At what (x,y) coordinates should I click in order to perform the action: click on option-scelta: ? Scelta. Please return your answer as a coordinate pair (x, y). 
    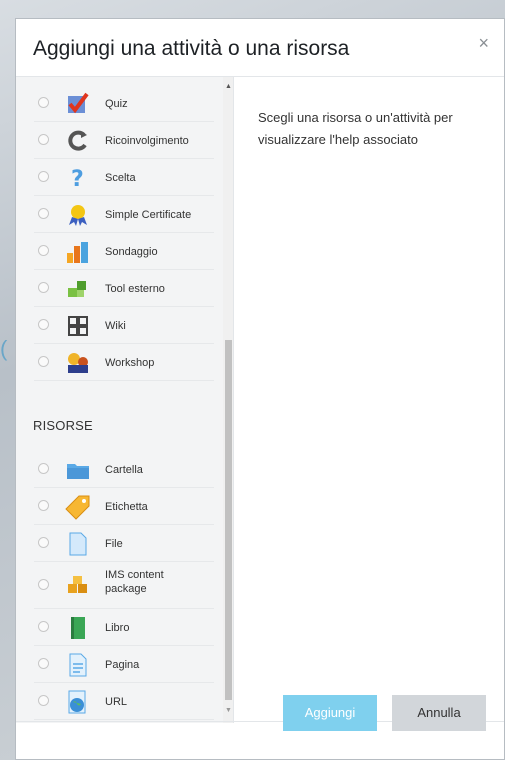
    Looking at the image, I should click on (124, 177).